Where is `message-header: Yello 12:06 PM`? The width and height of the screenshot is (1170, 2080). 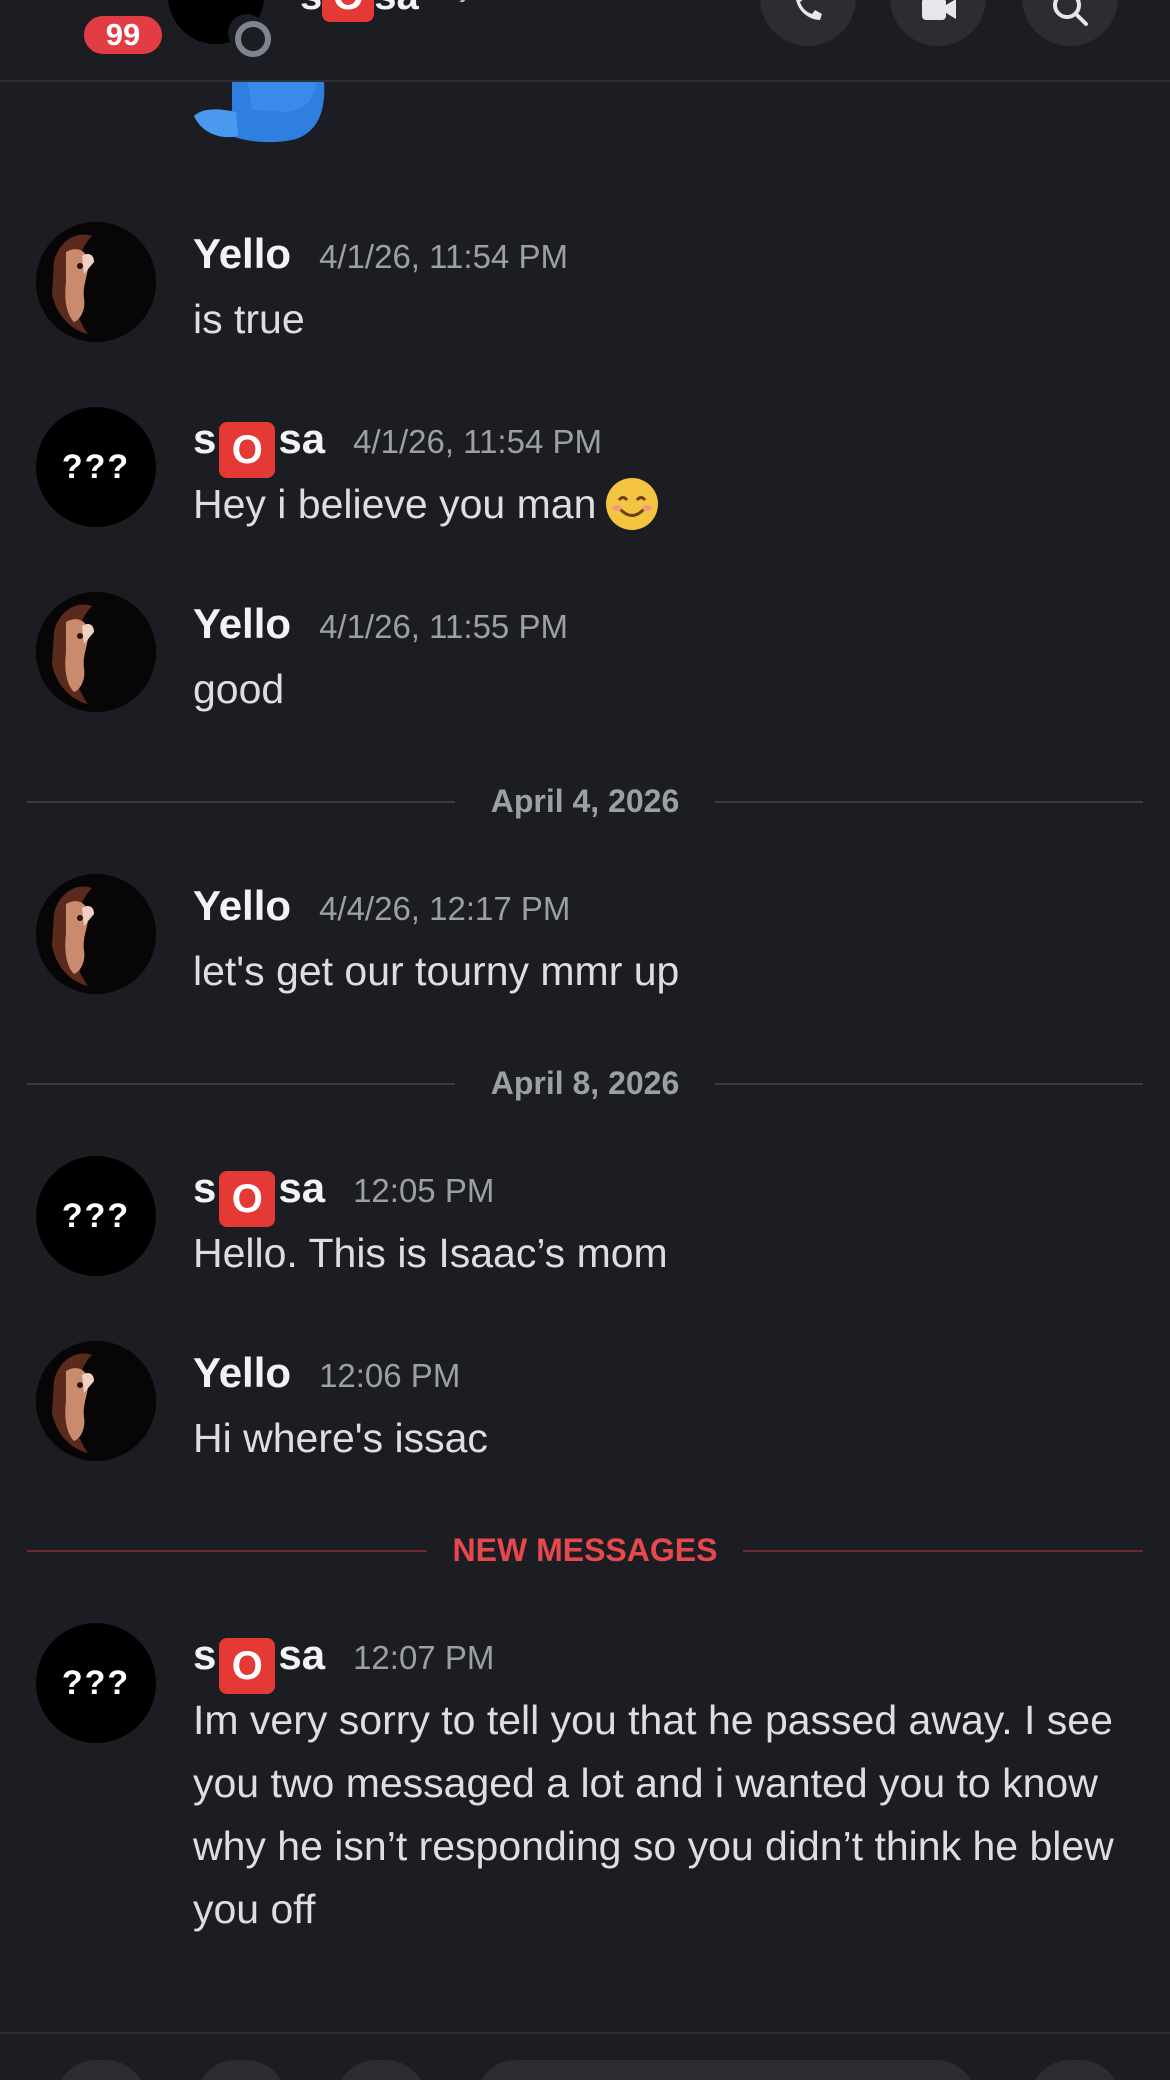
message-header: Yello 12:06 PM is located at coordinates (326, 1376).